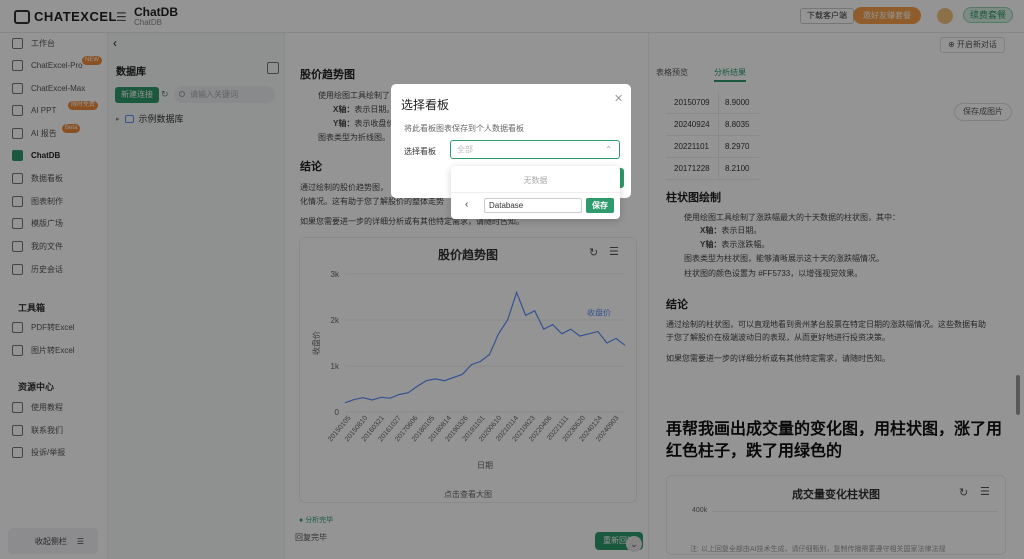 The height and width of the screenshot is (559, 1024). What do you see at coordinates (425, 105) in the screenshot?
I see `modal-title: 选择看板` at bounding box center [425, 105].